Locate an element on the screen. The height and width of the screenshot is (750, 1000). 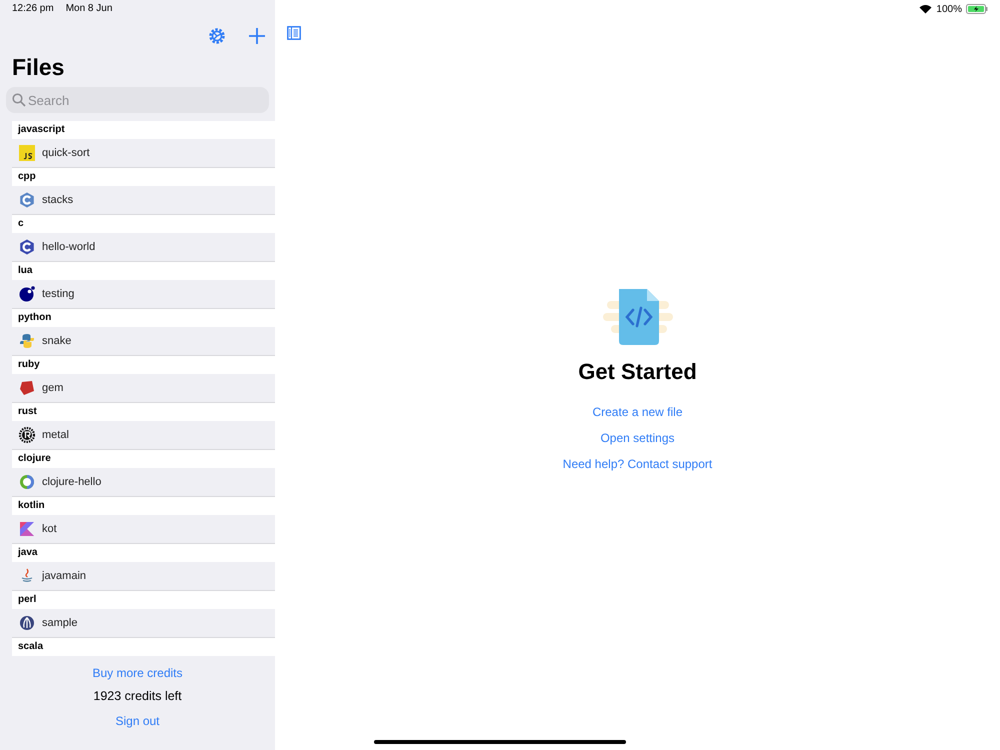
kotlin-language-icon is located at coordinates (27, 529).